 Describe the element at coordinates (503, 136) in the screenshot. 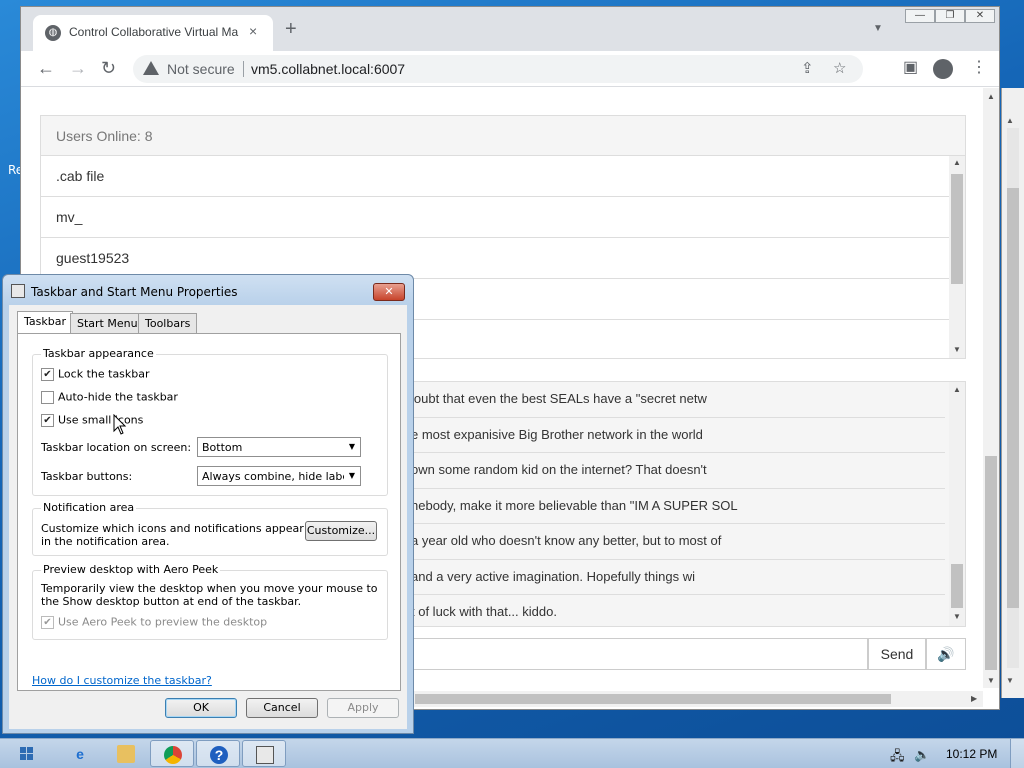

I see `users-online-header: Users Online: 8` at that location.